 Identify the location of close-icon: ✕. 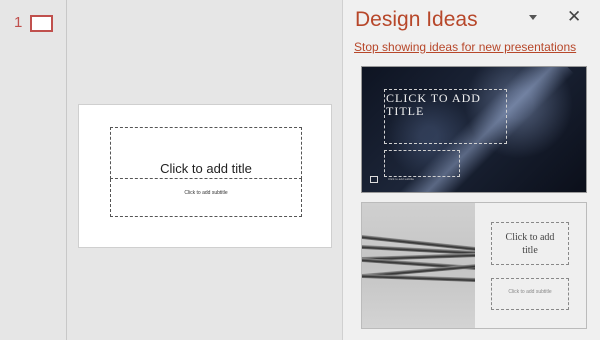
(574, 17).